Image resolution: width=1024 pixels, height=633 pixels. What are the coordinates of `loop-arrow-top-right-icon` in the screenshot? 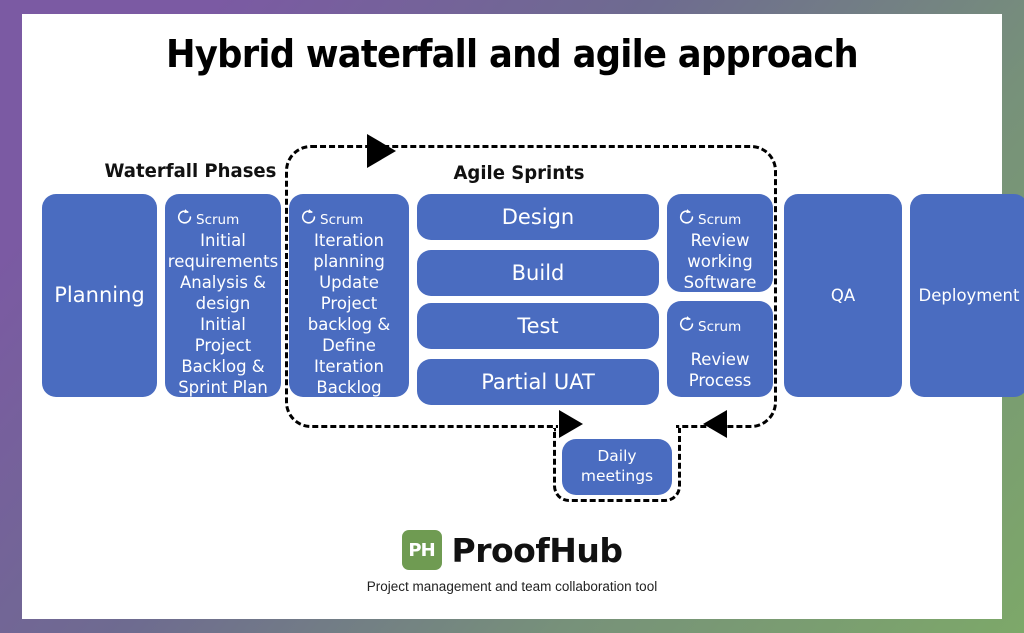 It's located at (381, 151).